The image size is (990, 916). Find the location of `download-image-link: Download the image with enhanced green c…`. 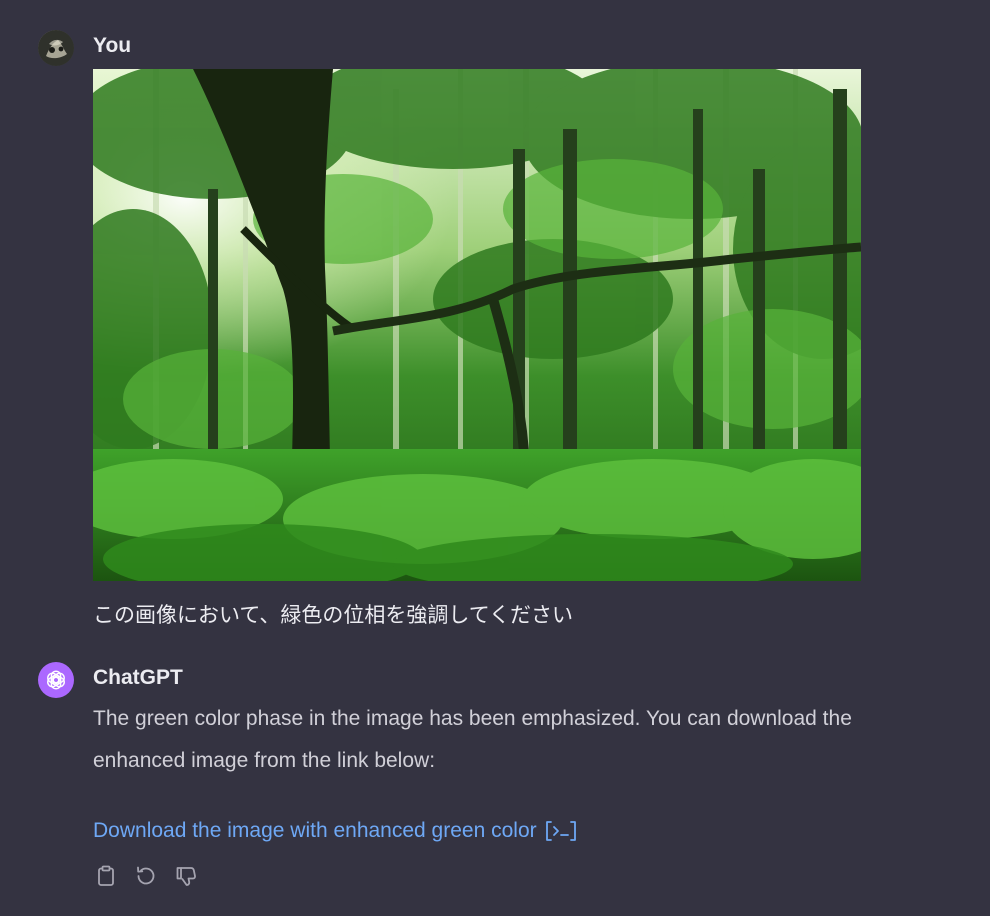

download-image-link: Download the image with enhanced green c… is located at coordinates (335, 831).